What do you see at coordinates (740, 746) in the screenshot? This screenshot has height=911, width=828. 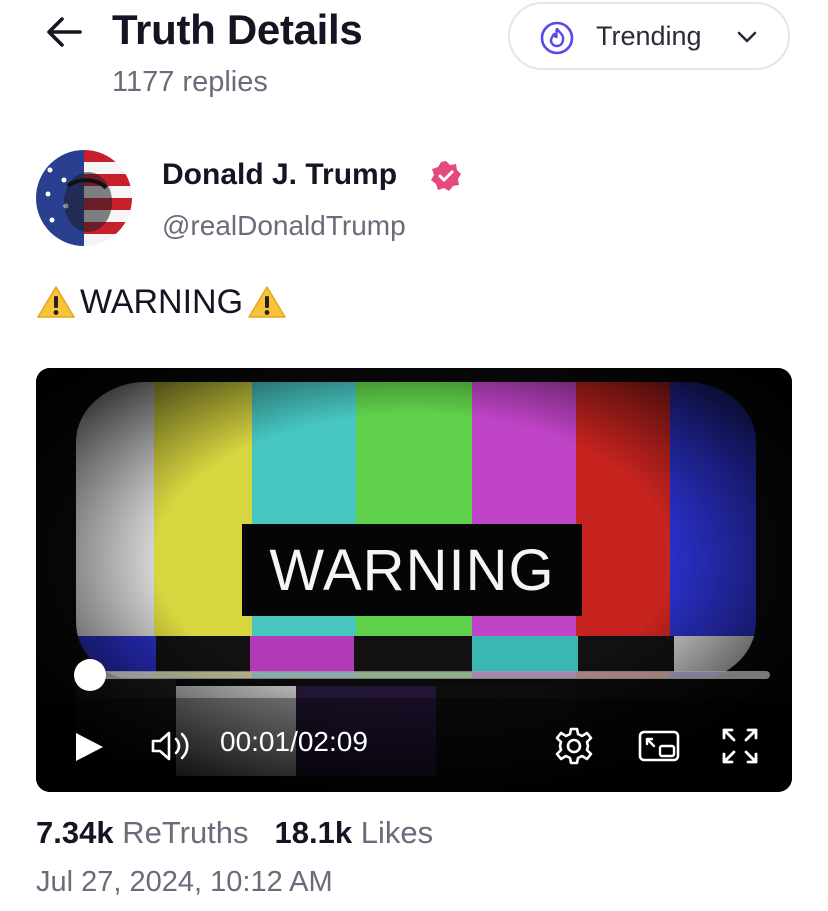 I see `fullscreen-icon` at bounding box center [740, 746].